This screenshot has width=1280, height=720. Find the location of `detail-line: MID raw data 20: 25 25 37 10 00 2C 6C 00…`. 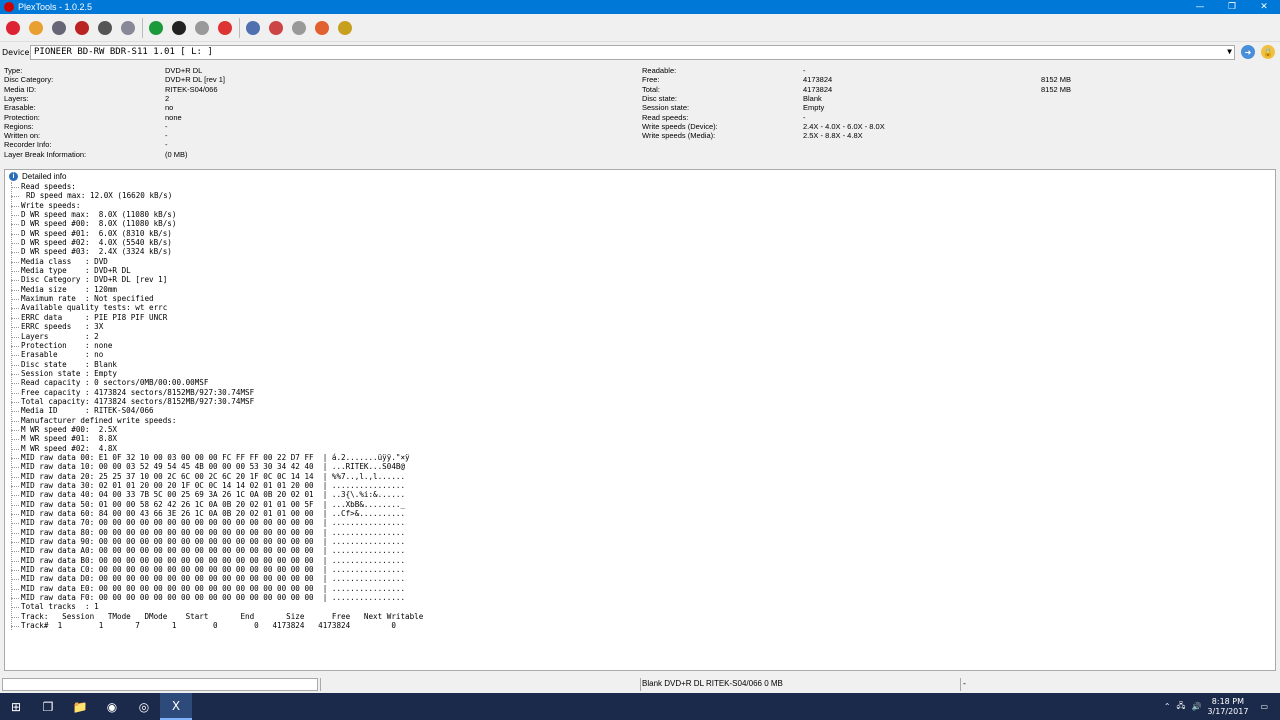

detail-line: MID raw data 20: 25 25 37 10 00 2C 6C 00… is located at coordinates (216, 476).